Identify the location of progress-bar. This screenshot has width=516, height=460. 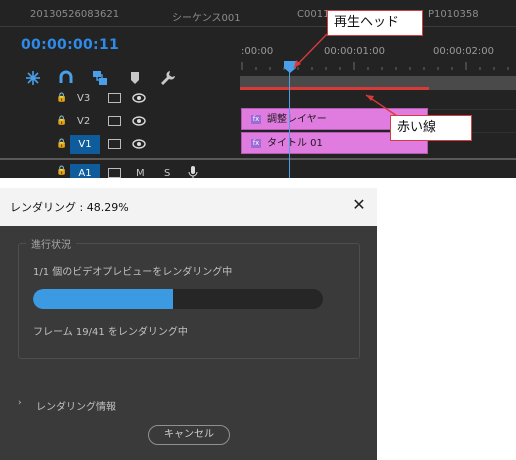
(178, 299).